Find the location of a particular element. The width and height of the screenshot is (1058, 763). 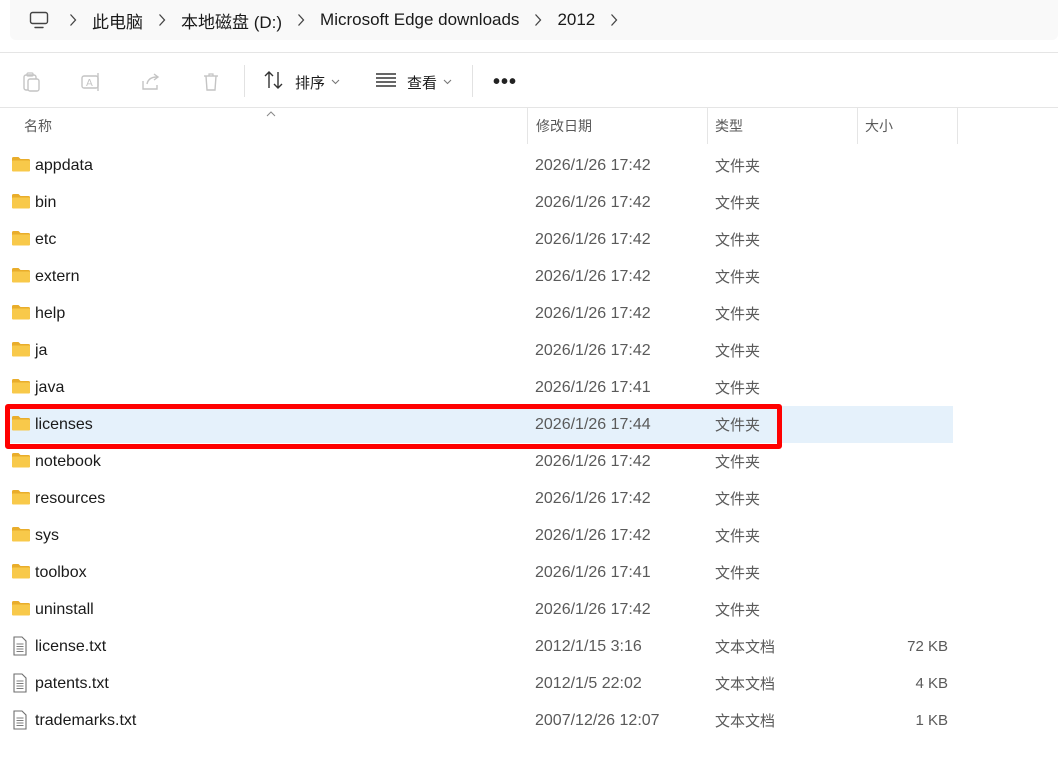

file-name: resources is located at coordinates (70, 498).